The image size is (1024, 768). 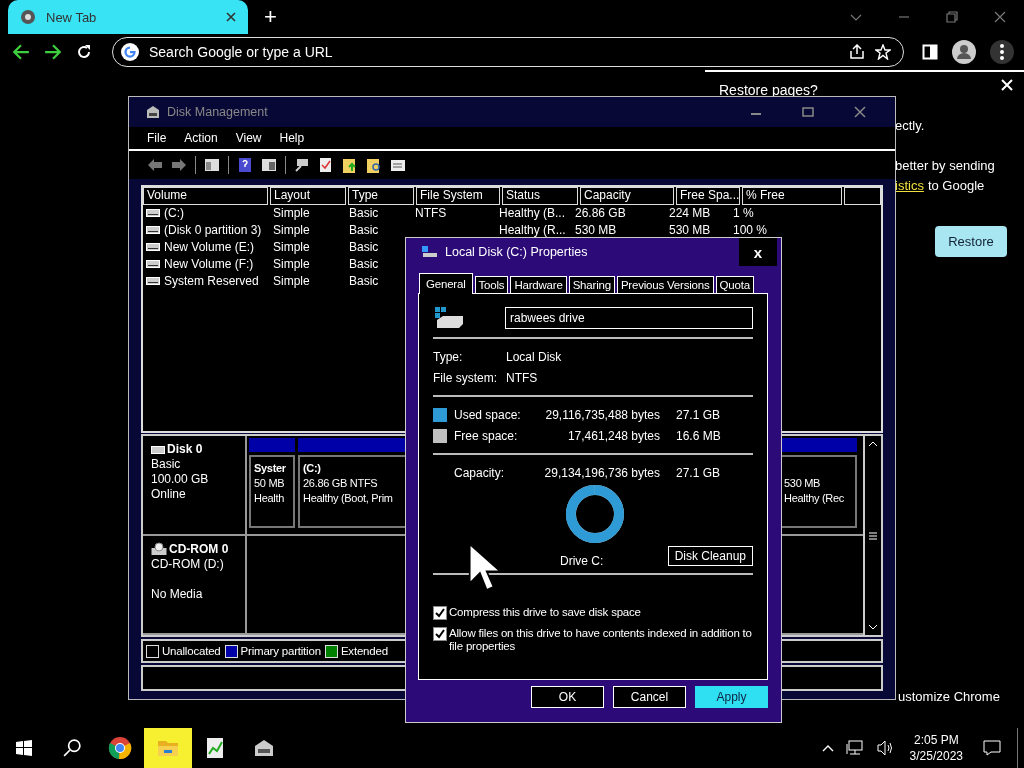 I want to click on dialog-button: Apply, so click(x=731, y=697).